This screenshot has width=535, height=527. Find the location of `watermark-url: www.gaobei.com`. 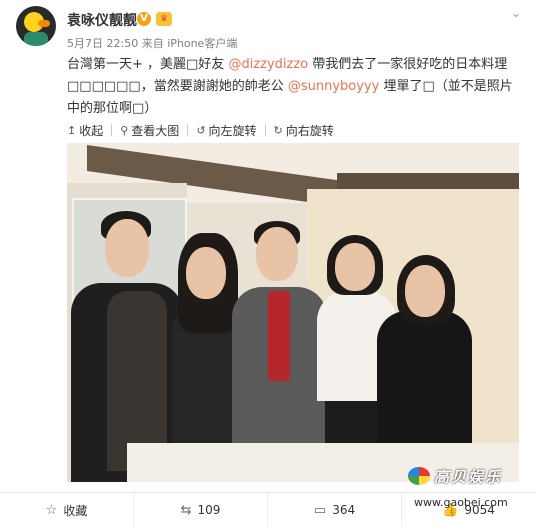

watermark-url: www.gaobei.com is located at coordinates (461, 502).